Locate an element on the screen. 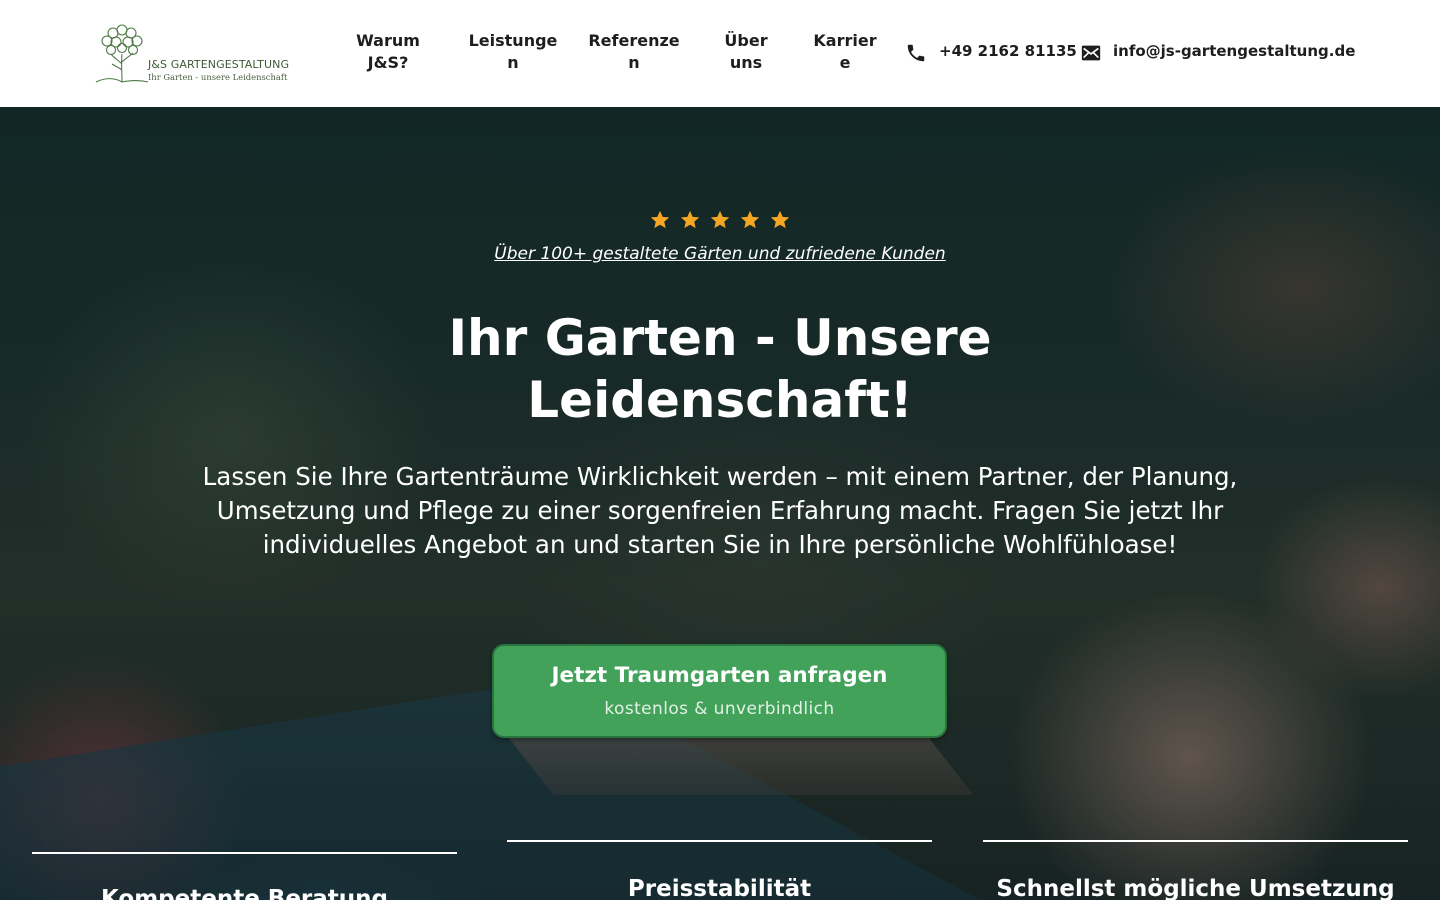 The height and width of the screenshot is (900, 1440). feature-preisstabilitaet: Preisstabilität is located at coordinates (719, 870).